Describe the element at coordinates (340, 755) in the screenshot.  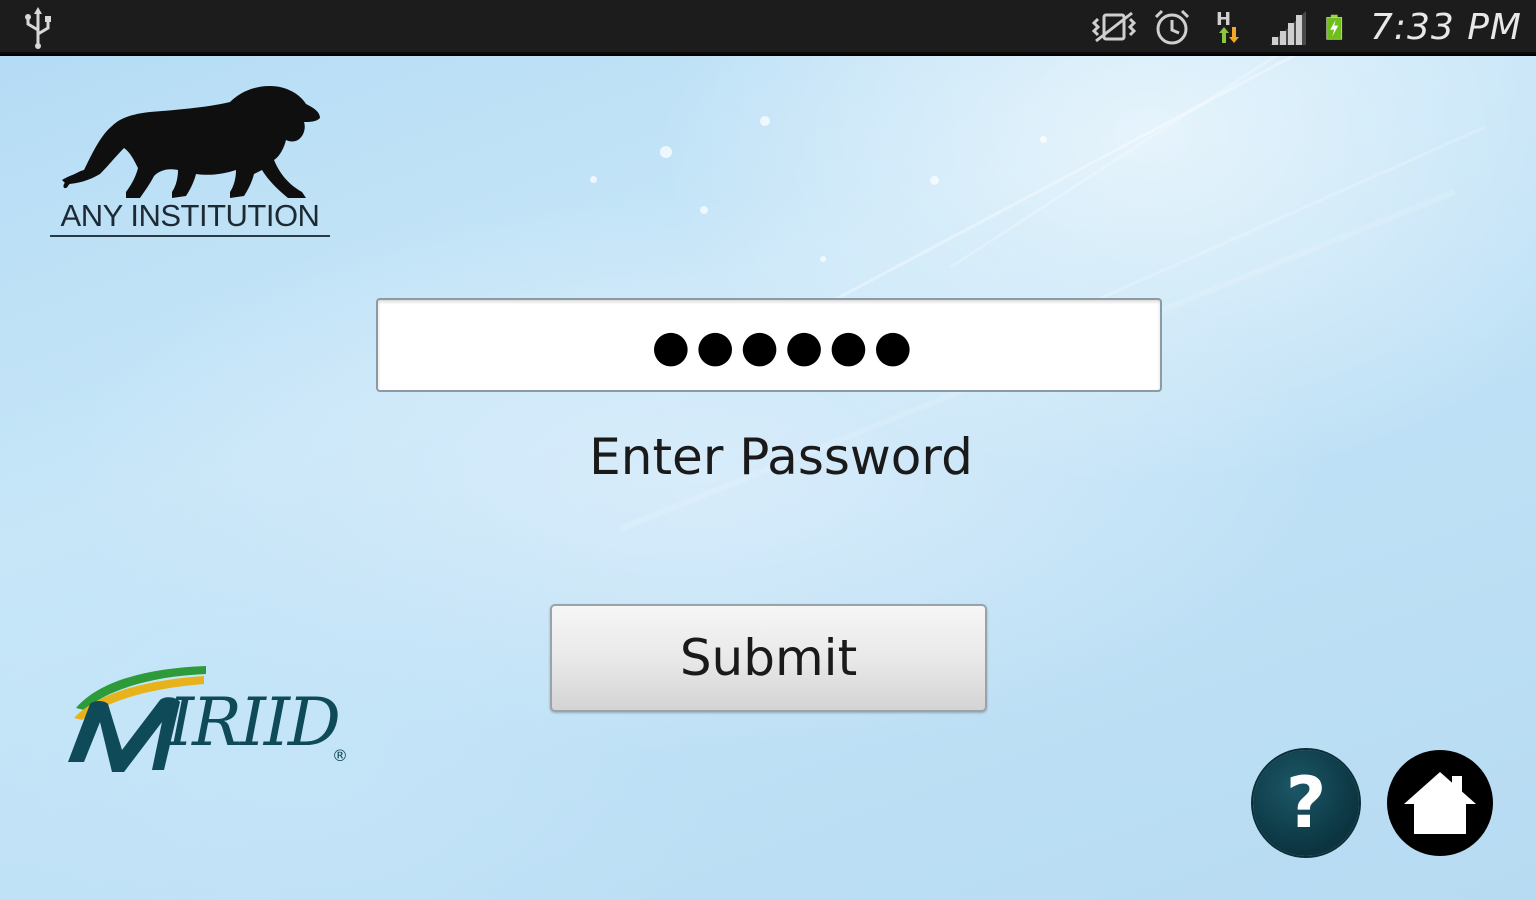
I see `registered-mark: ®` at that location.